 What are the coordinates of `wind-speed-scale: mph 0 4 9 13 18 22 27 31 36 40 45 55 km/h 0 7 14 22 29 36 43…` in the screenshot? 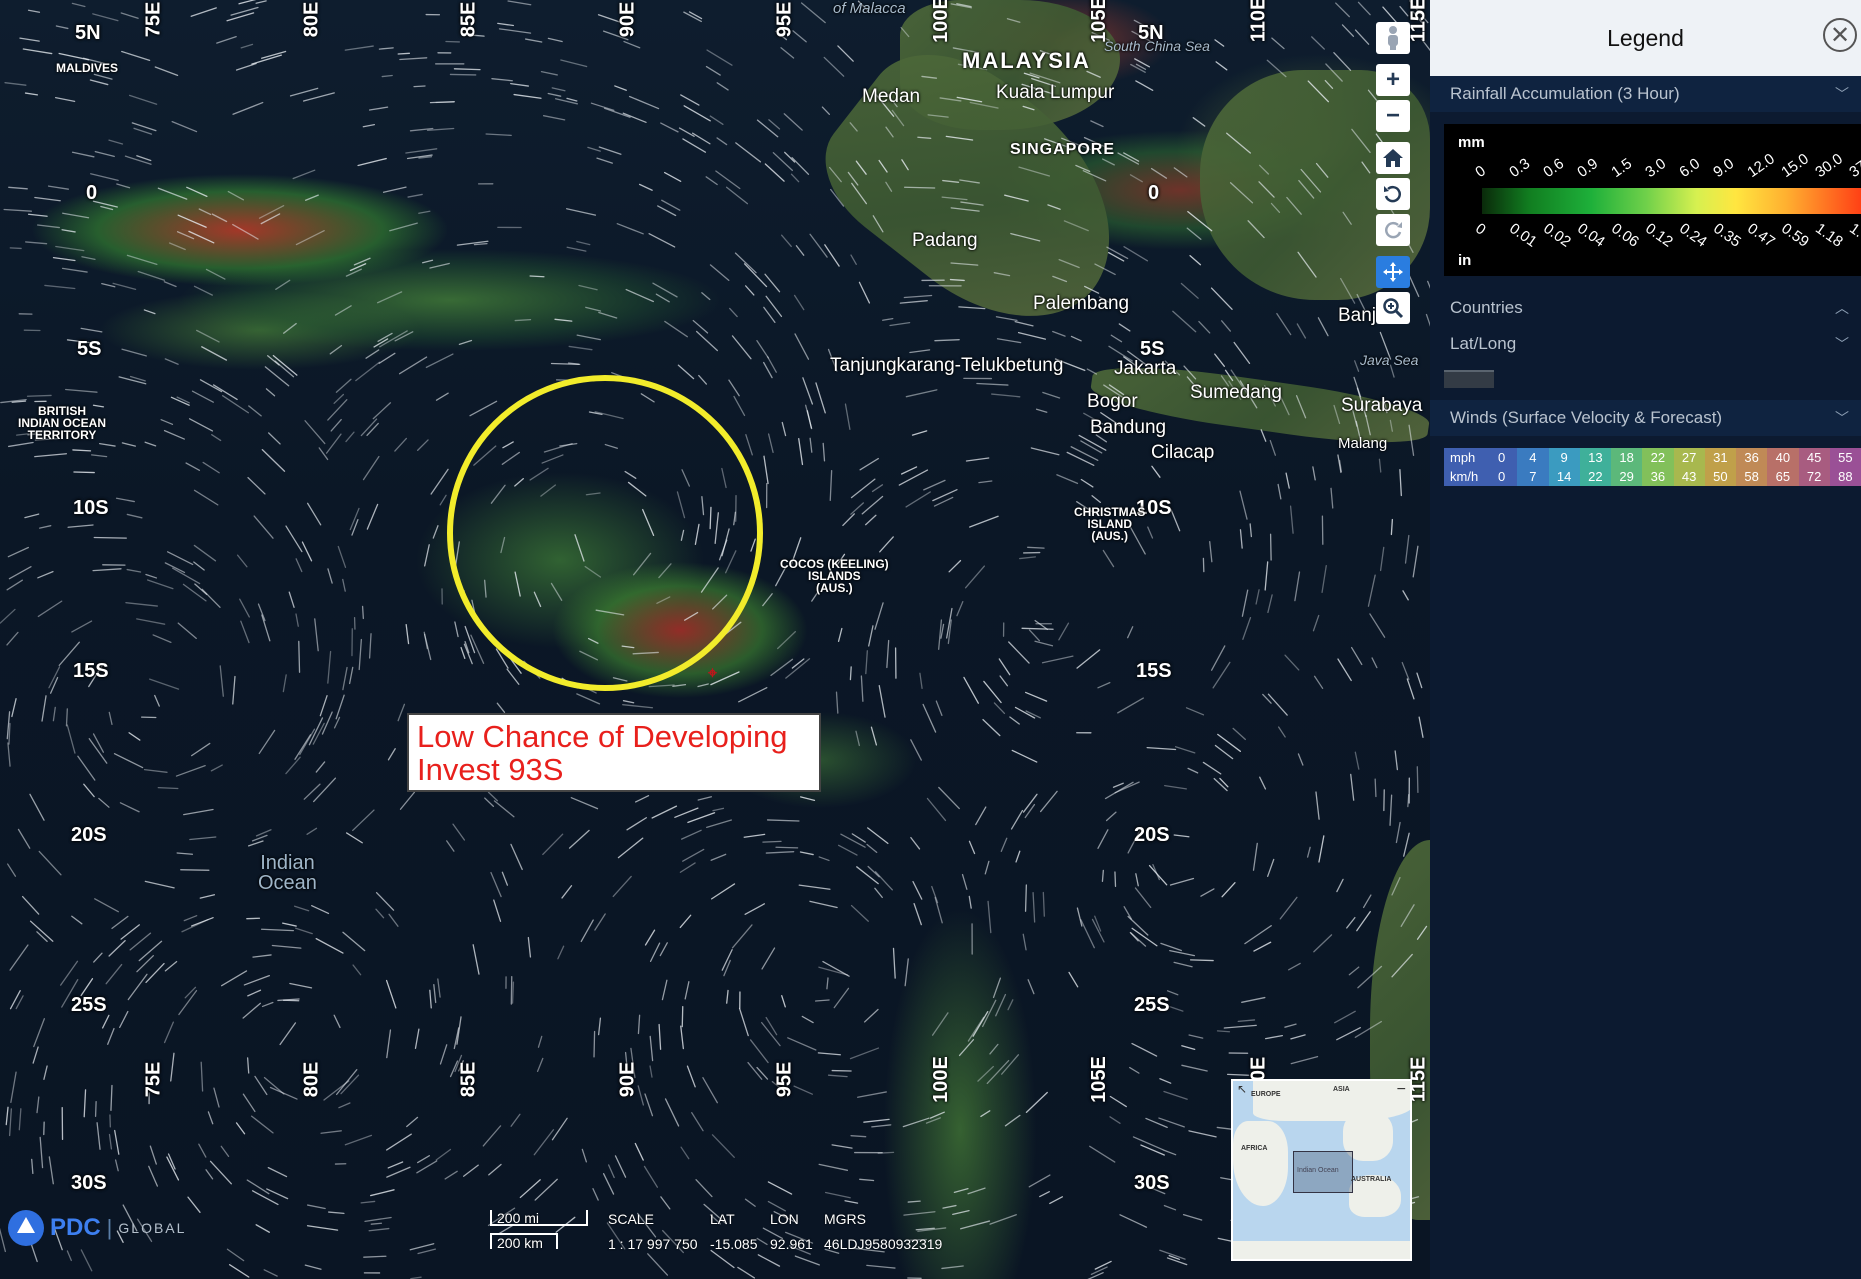 It's located at (1652, 467).